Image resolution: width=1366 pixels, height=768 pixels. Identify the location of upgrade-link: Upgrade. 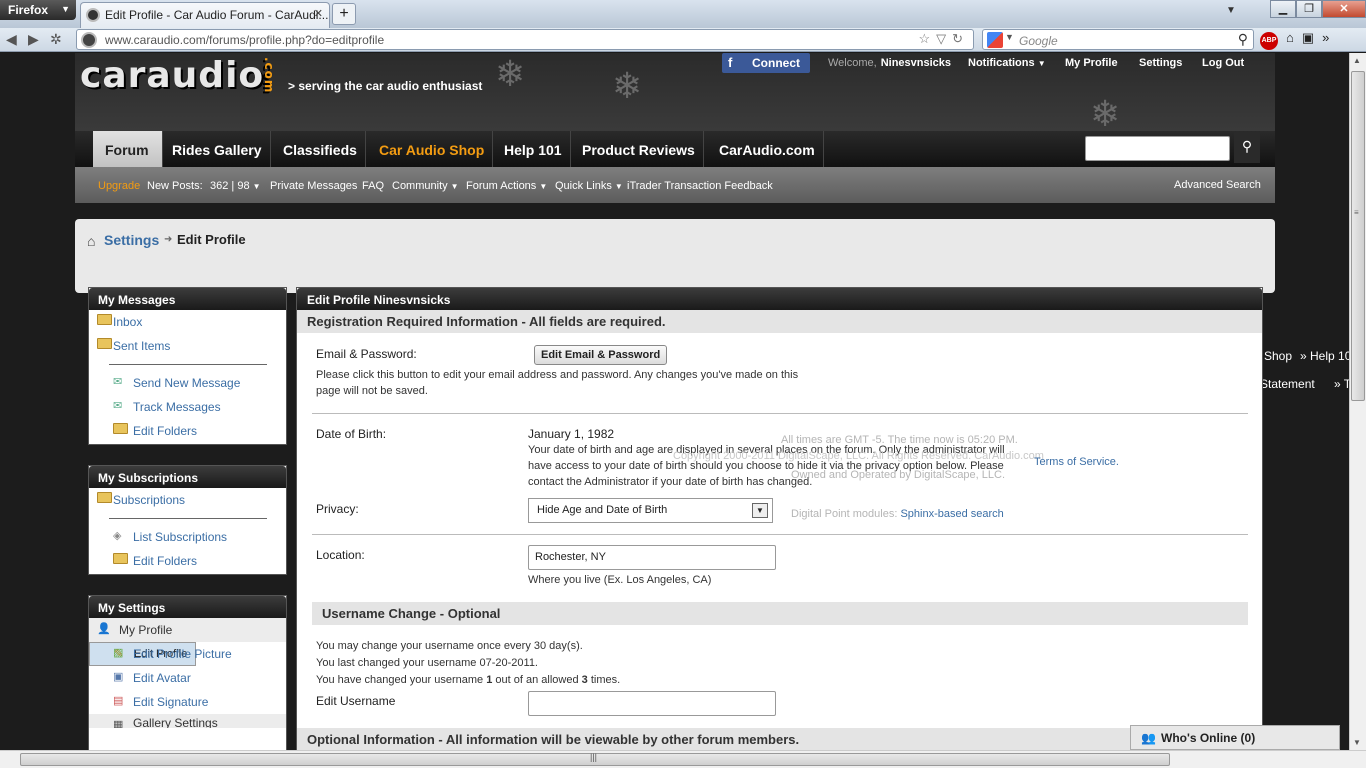
(119, 186).